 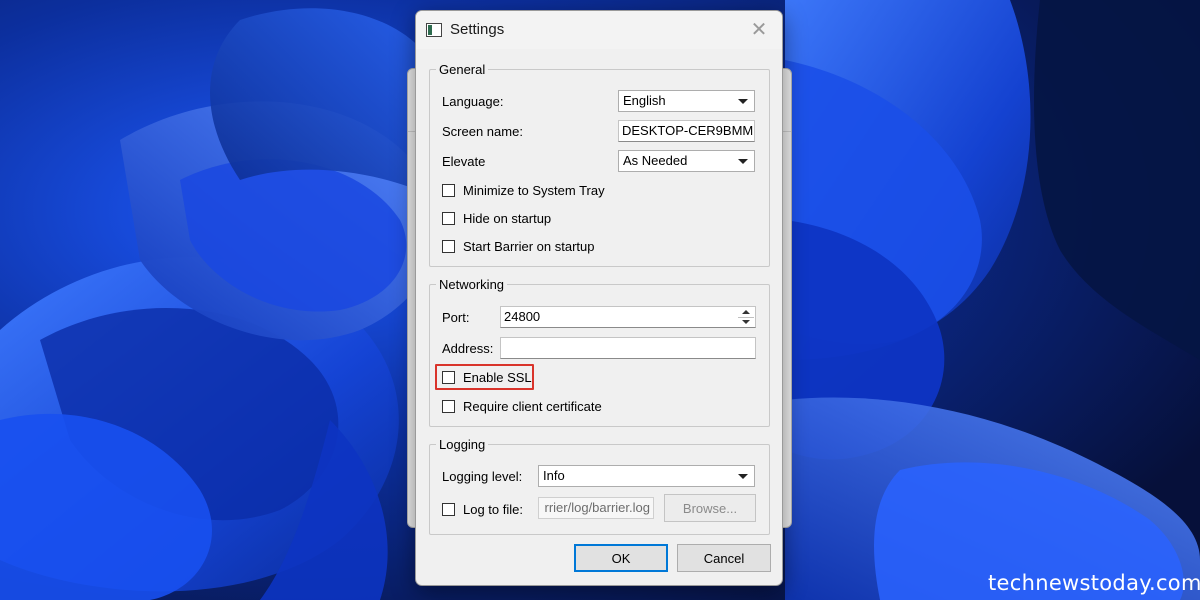 I want to click on minimize-tray-label: Minimize to System Tray, so click(x=534, y=190).